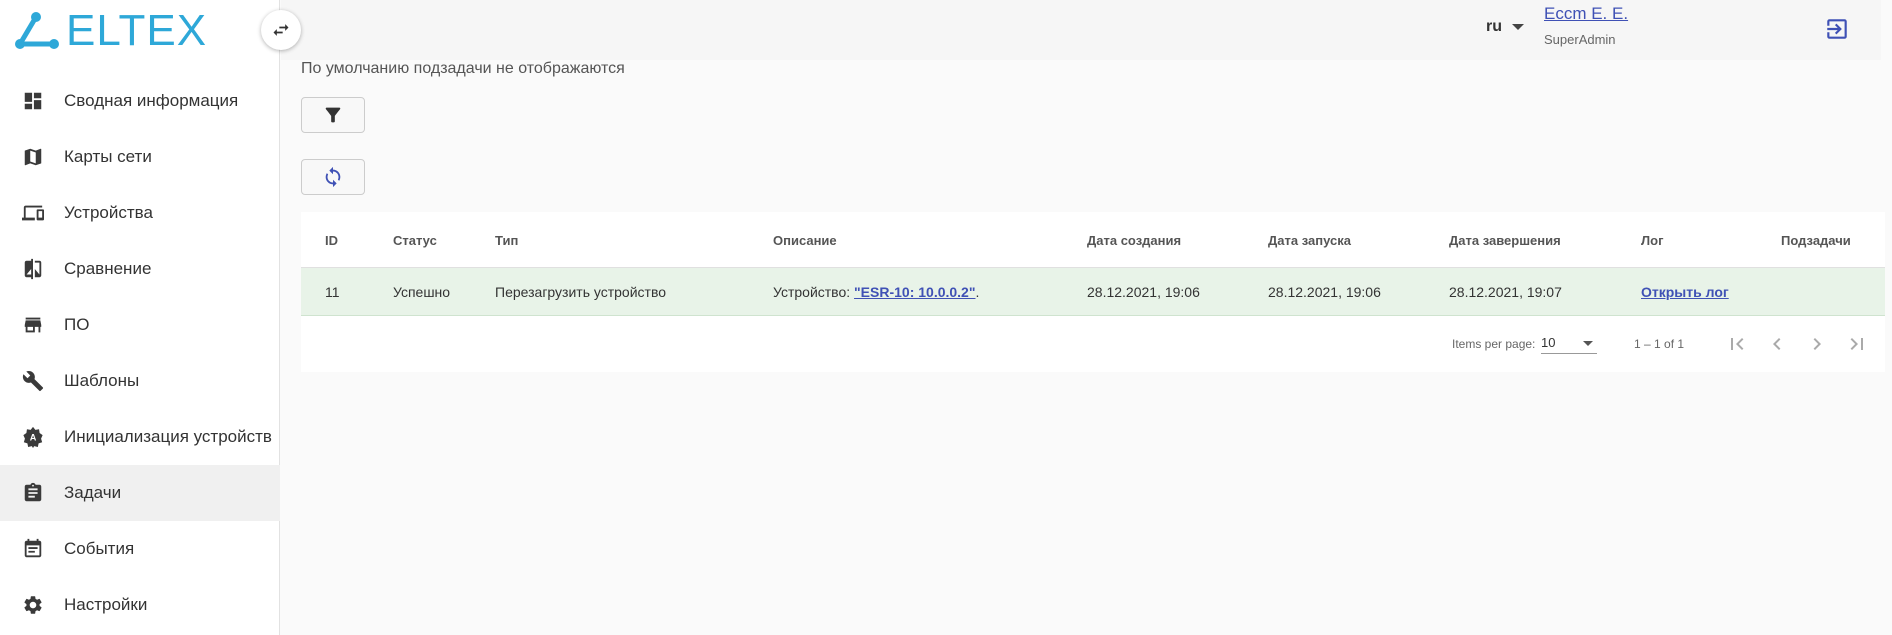 The image size is (1892, 635). What do you see at coordinates (140, 493) in the screenshot?
I see `sidebar-item-tasks: Задачи` at bounding box center [140, 493].